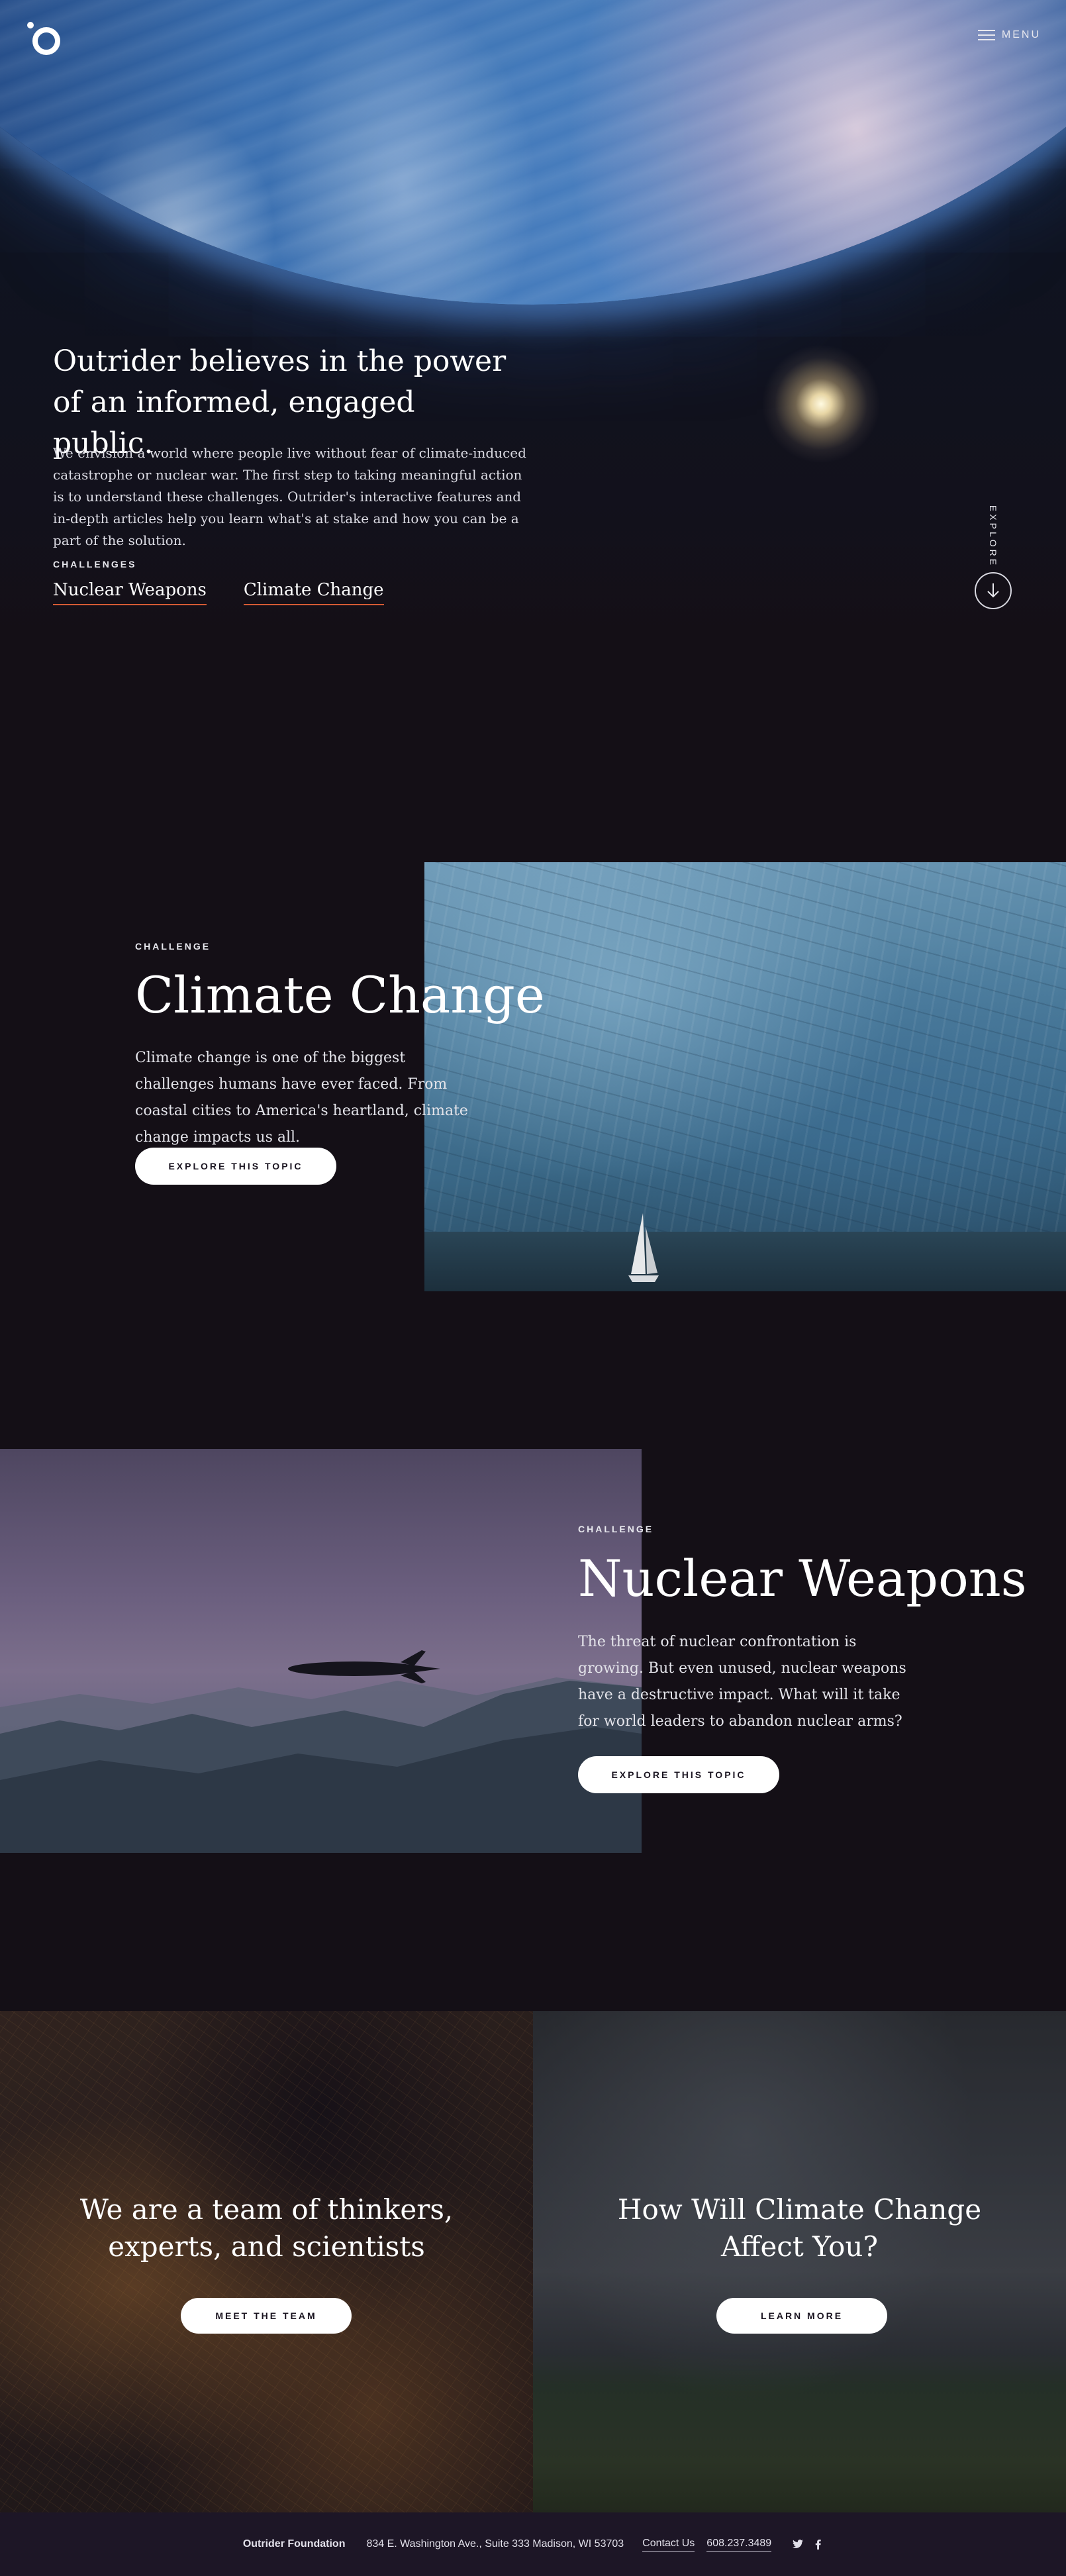 Image resolution: width=1066 pixels, height=2576 pixels. I want to click on footer-org-name: Outrider Foundation, so click(294, 2544).